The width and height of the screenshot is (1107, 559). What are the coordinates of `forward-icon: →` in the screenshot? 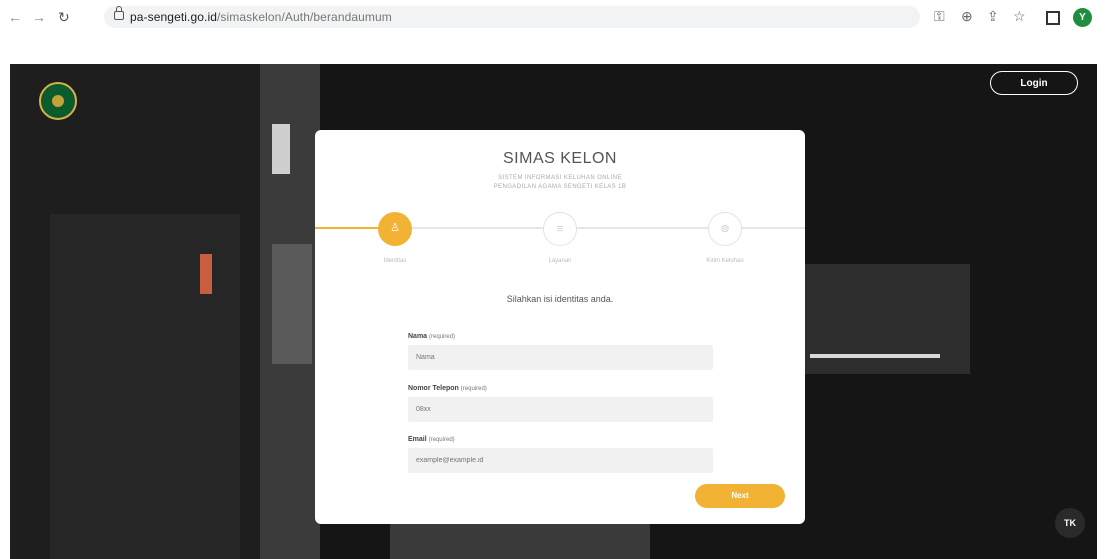 It's located at (39, 17).